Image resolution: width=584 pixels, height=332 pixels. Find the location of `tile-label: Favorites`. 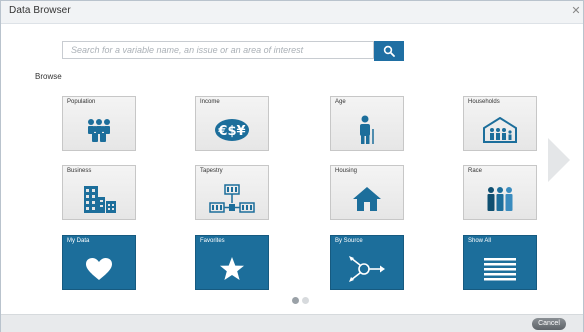

tile-label: Favorites is located at coordinates (212, 241).